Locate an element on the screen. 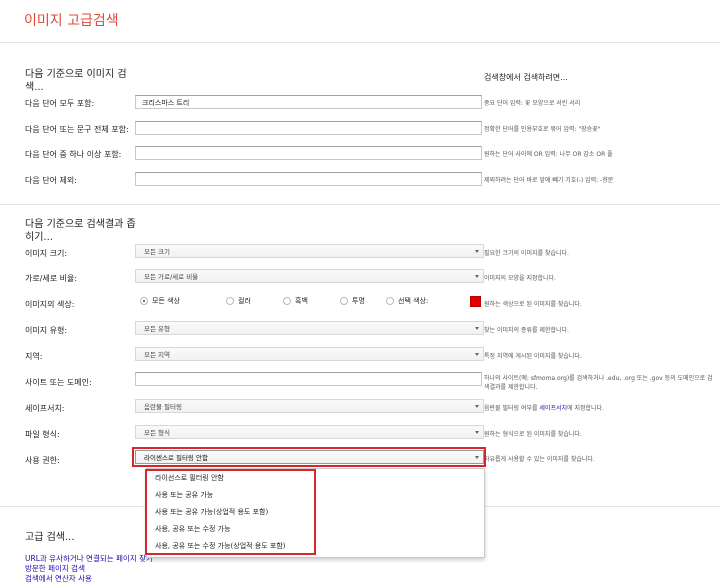 The height and width of the screenshot is (584, 720). any-words-hint: 원하는 단어 사이에 OR 입력: 나무 OR 감소 OR 풀 is located at coordinates (548, 154).